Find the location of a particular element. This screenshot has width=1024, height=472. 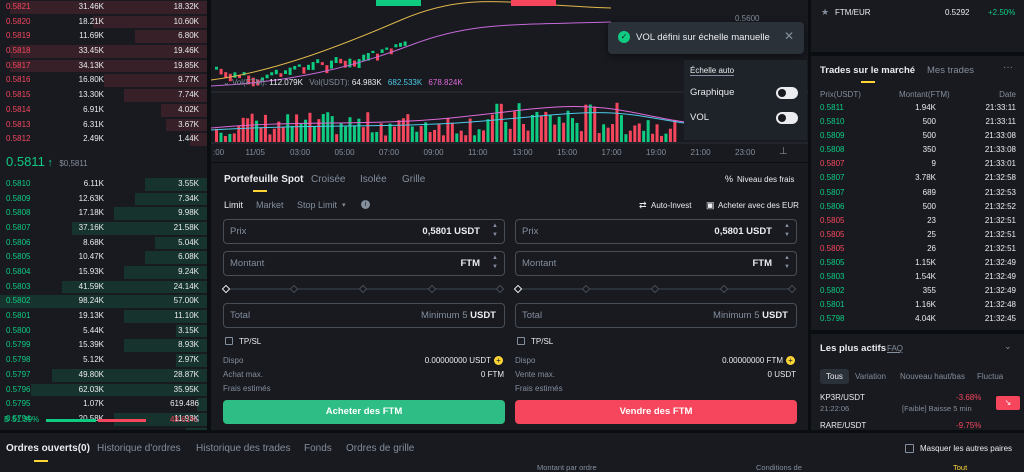

bid-row: 0.5809 12.63K 7.34K is located at coordinates (103, 199).